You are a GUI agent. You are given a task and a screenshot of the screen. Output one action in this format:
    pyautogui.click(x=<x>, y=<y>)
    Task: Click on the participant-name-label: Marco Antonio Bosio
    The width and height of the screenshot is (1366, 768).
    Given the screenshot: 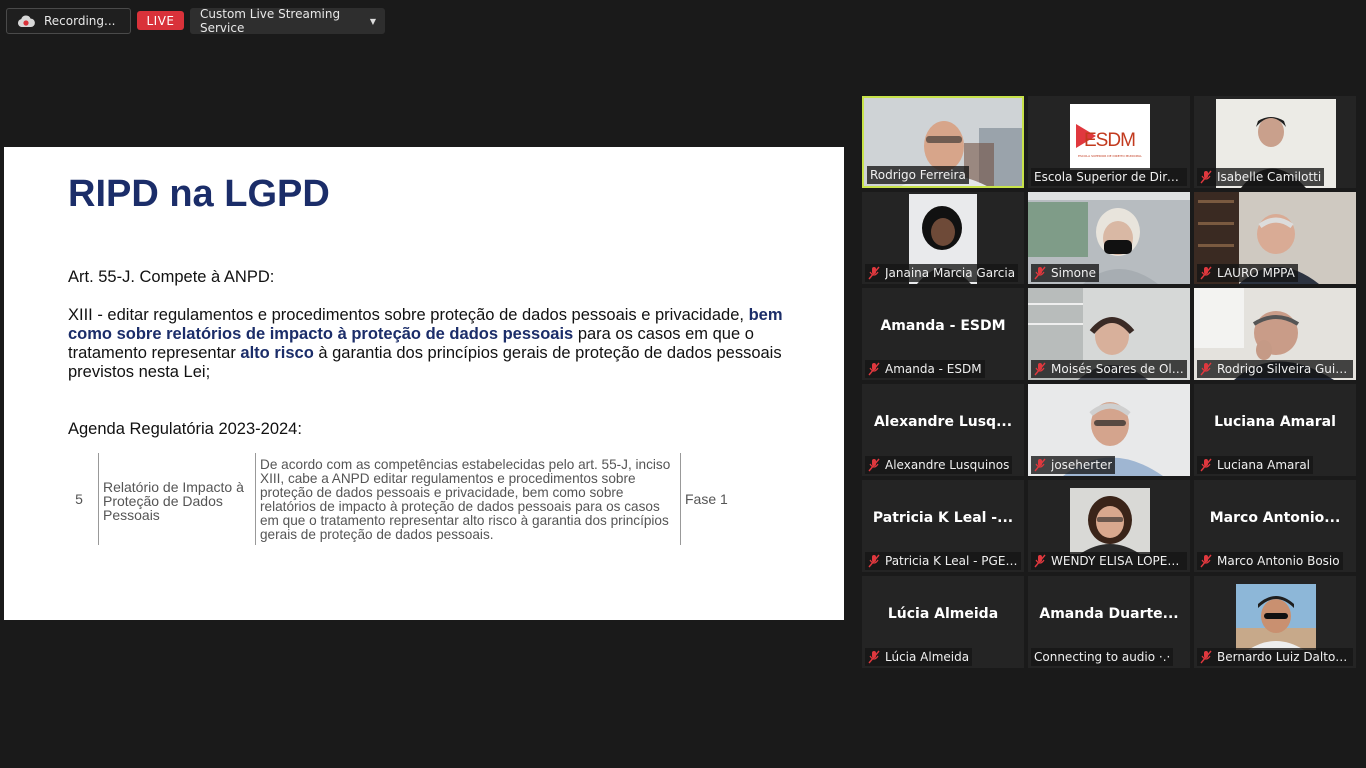 What is the action you would take?
    pyautogui.click(x=1270, y=561)
    